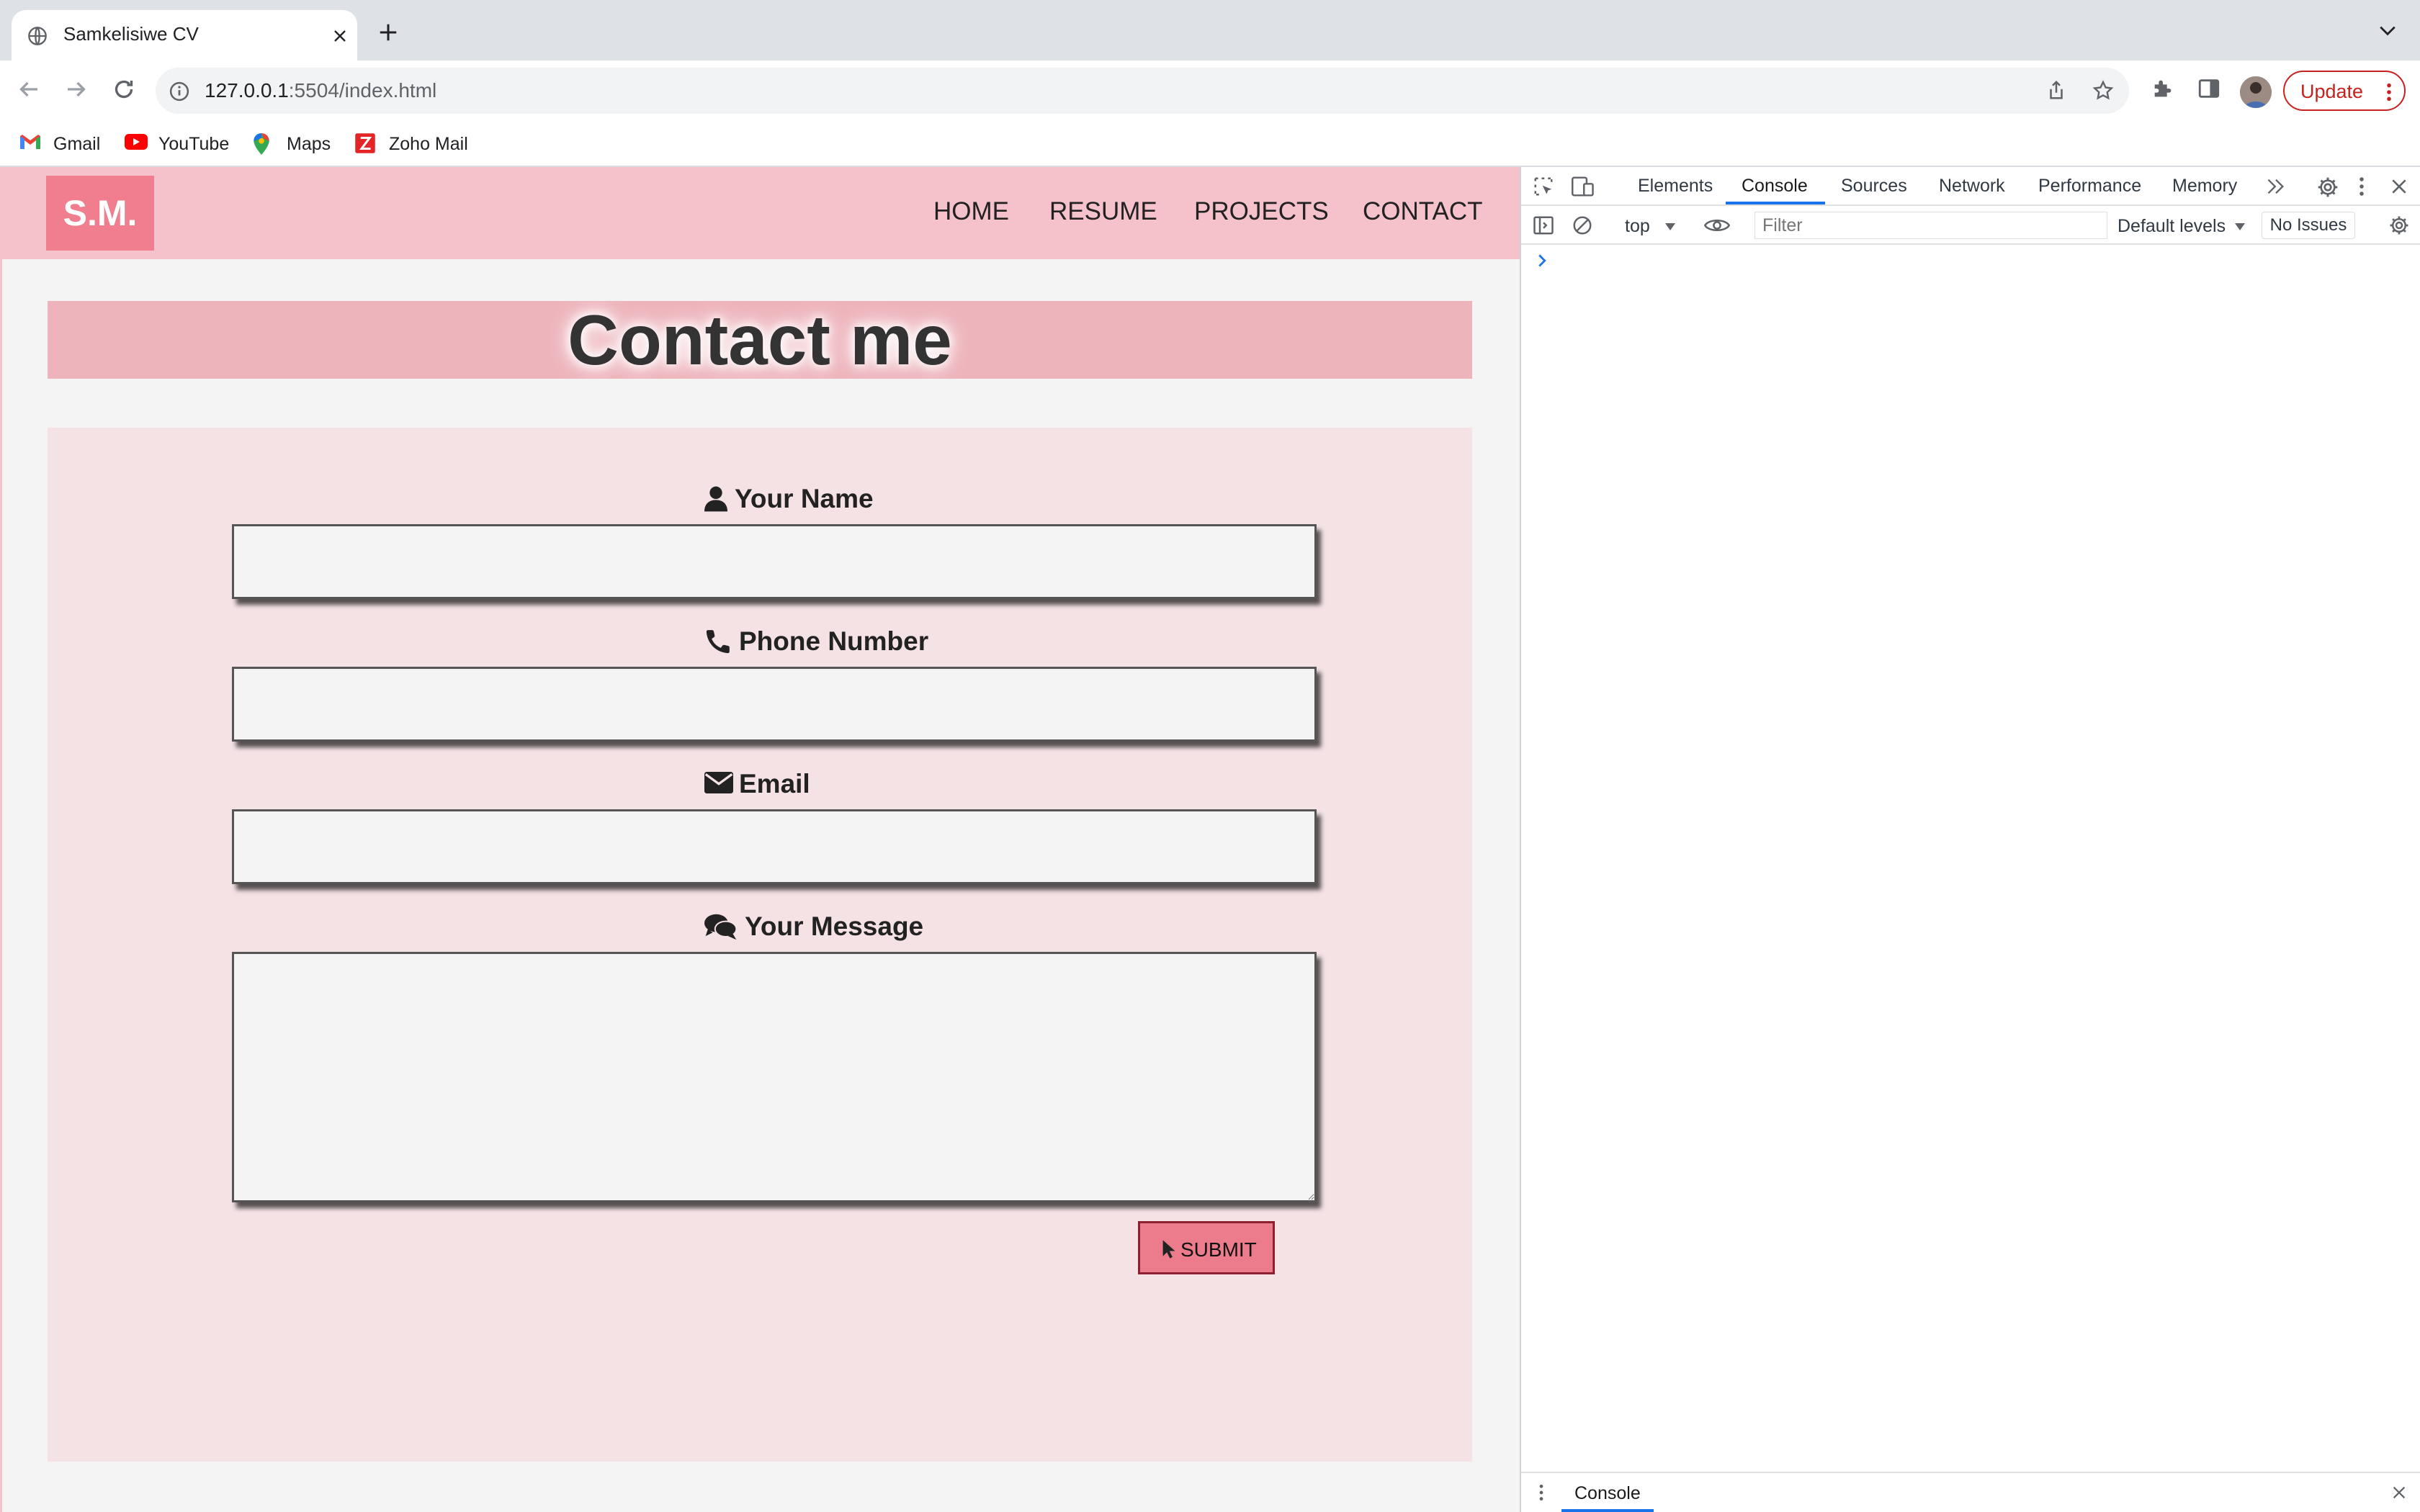  What do you see at coordinates (76, 89) in the screenshot?
I see `forward-arrow-icon` at bounding box center [76, 89].